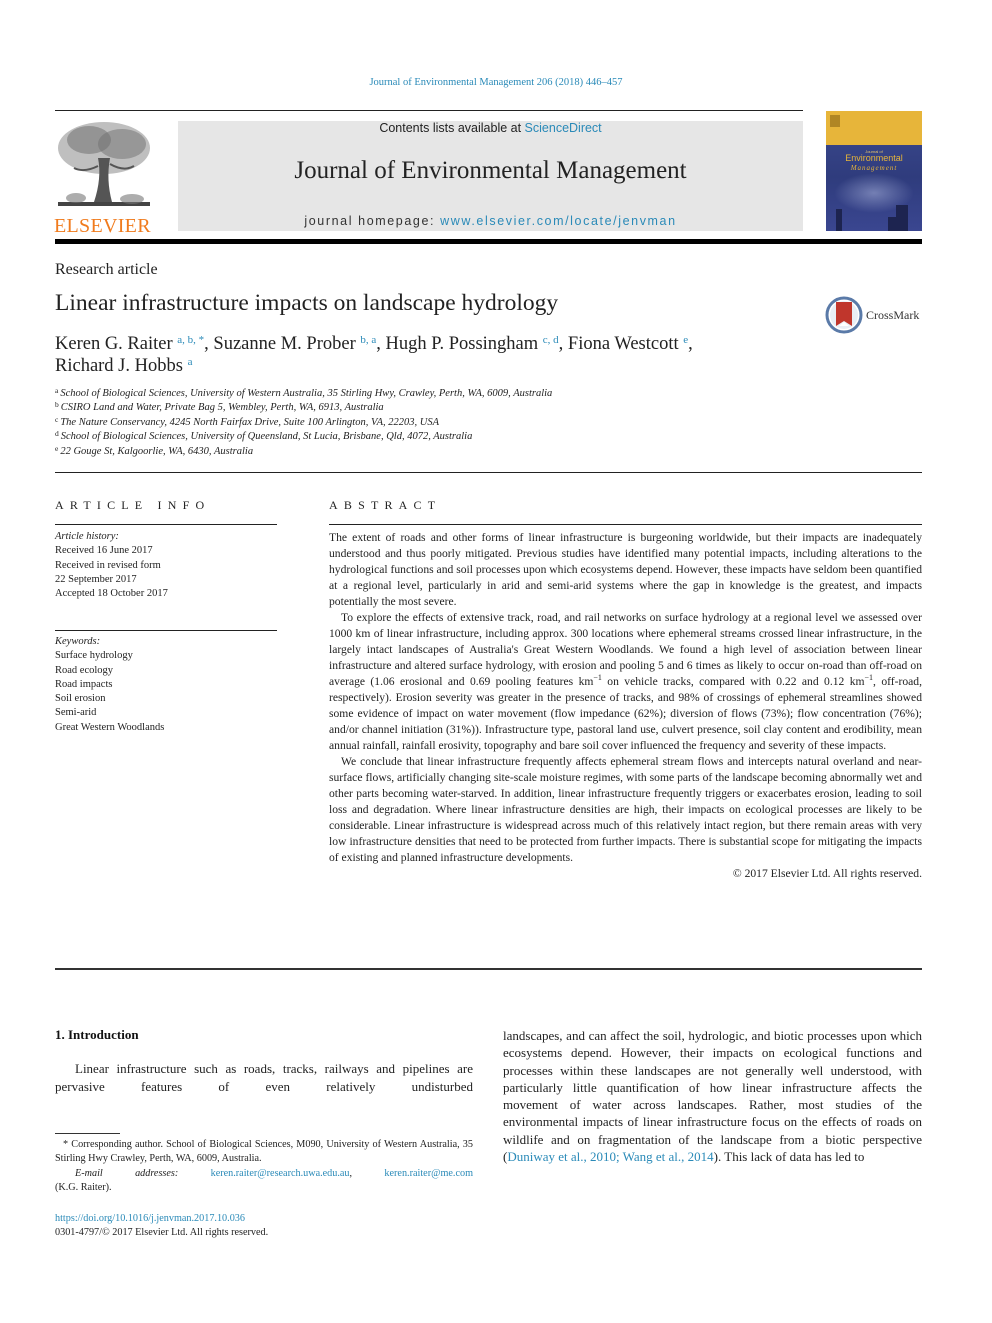 This screenshot has height=1323, width=992. I want to click on elsevier-logo: ELSEVIER, so click(104, 177).